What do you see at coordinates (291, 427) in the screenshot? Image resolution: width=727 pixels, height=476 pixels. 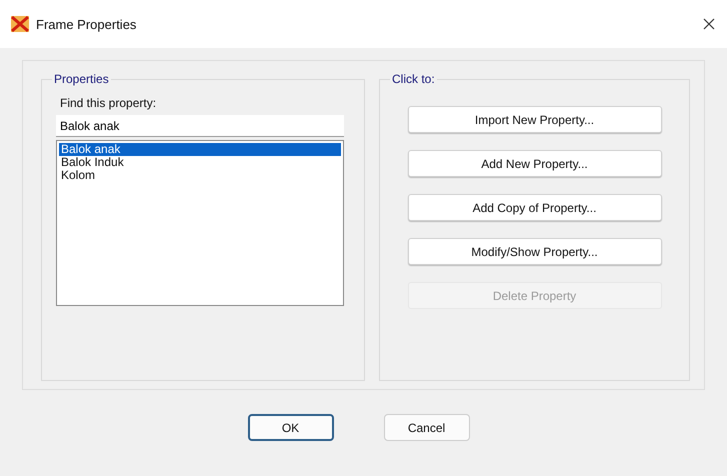 I see `dialog-button: OK` at bounding box center [291, 427].